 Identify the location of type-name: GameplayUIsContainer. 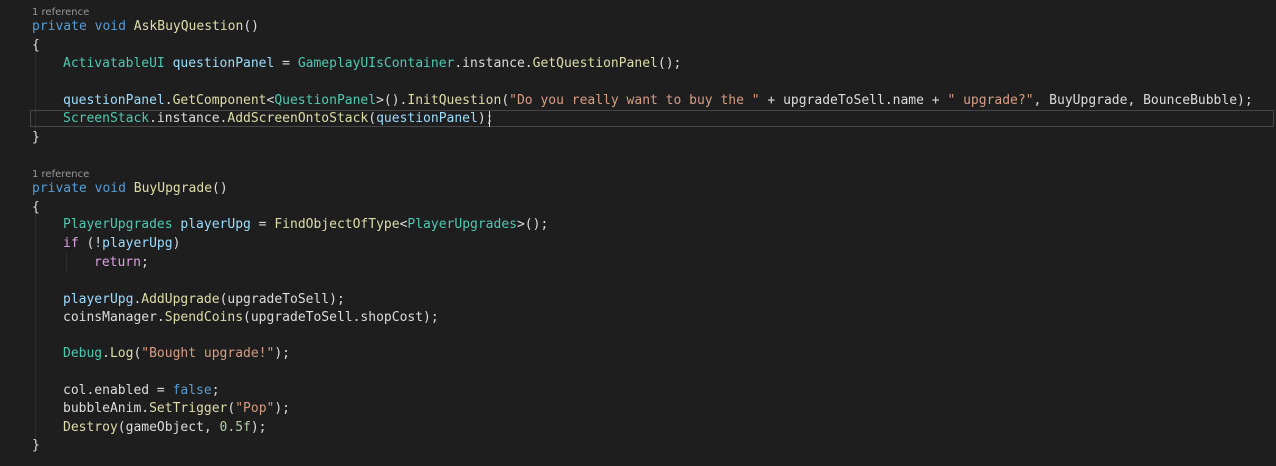
(376, 63).